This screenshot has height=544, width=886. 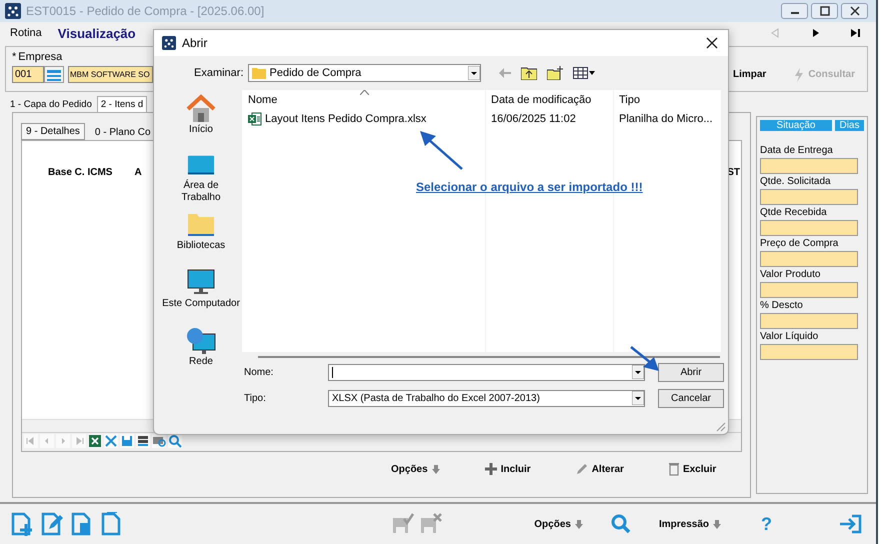 I want to click on last-icon, so click(x=856, y=33).